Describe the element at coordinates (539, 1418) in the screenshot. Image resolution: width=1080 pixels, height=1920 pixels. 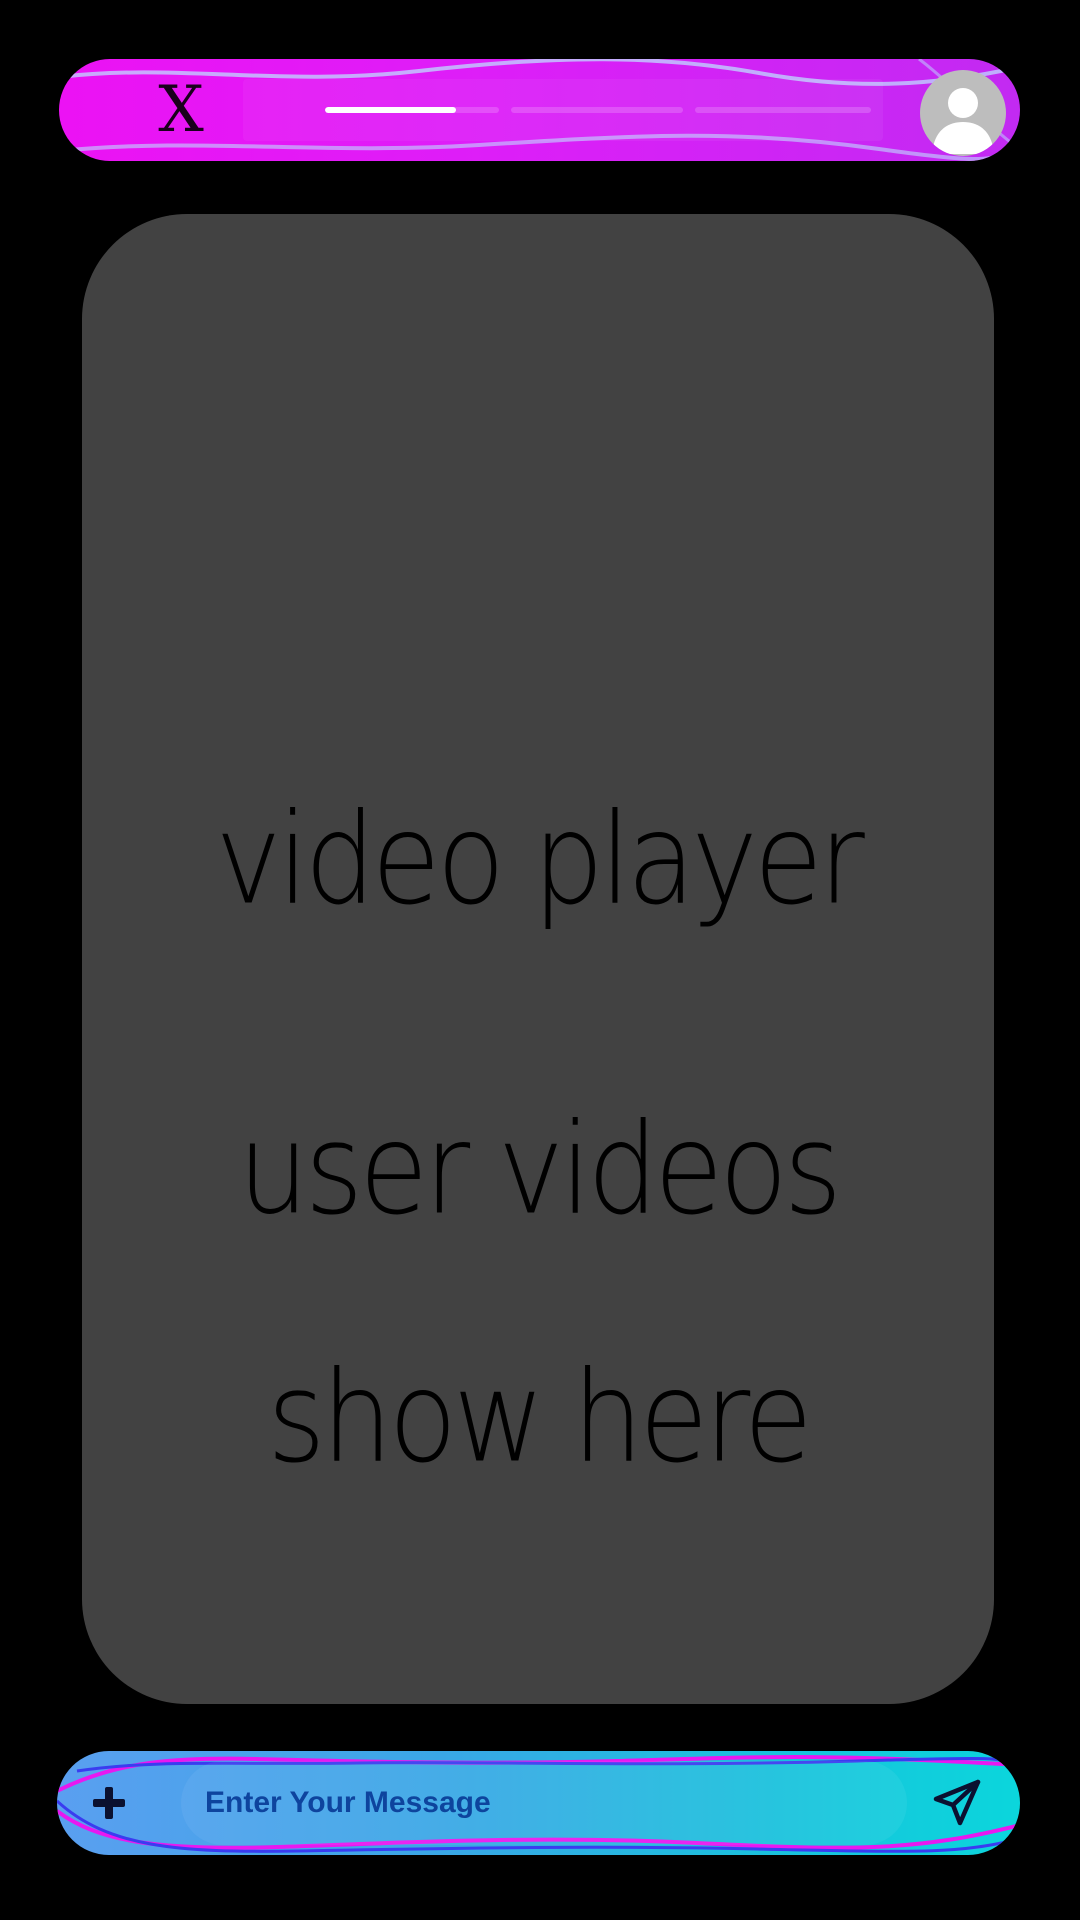
I see `video-placeholder-text: show here` at that location.